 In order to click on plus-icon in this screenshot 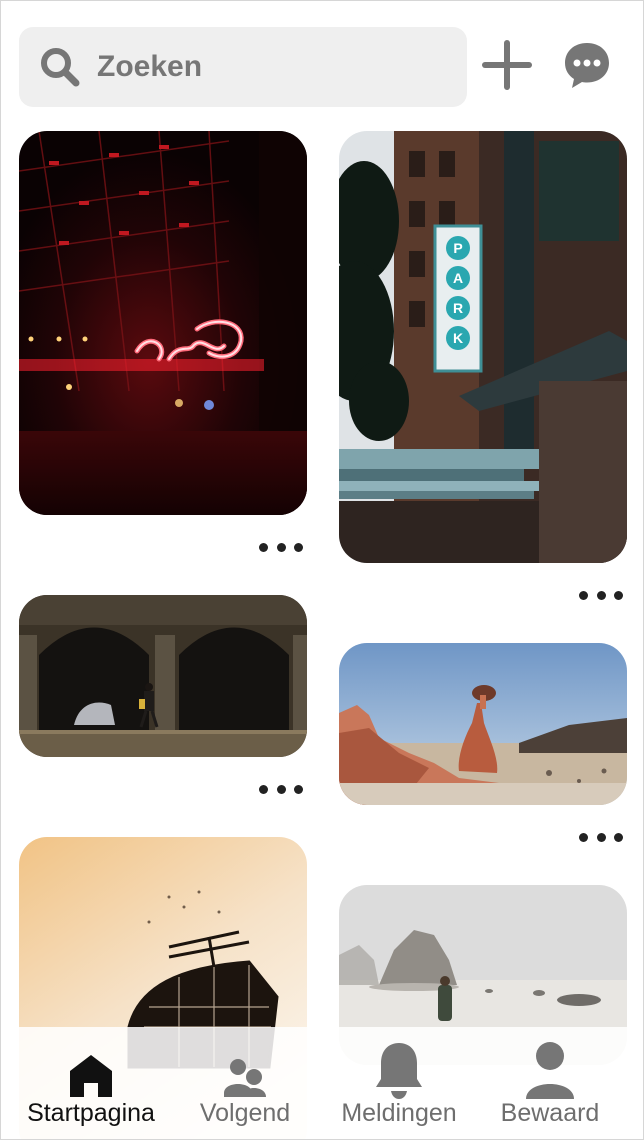, I will do `click(507, 67)`.